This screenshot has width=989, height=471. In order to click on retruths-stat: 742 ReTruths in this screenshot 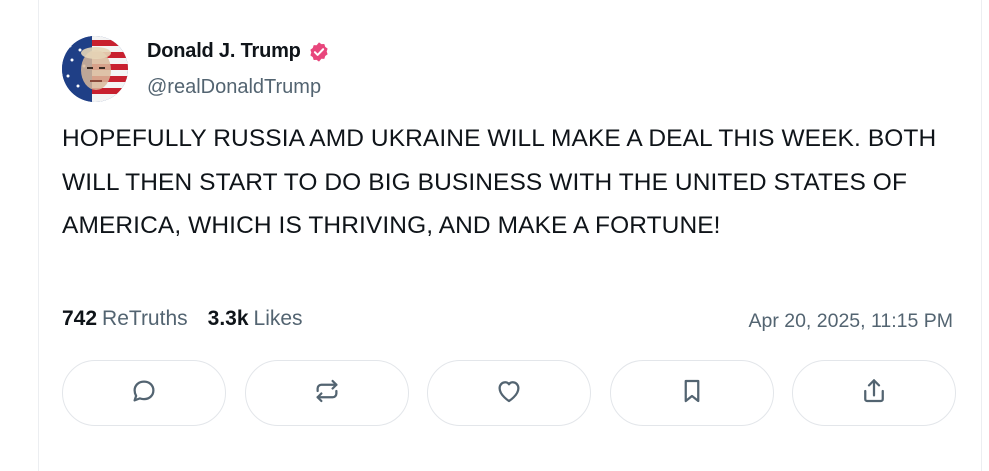, I will do `click(125, 319)`.